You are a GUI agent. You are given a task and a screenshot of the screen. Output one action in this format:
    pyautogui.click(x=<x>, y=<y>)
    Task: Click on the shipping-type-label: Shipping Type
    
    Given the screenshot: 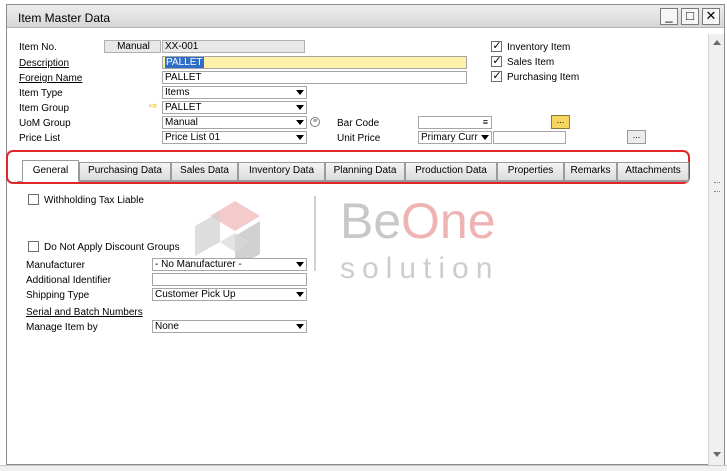 What is the action you would take?
    pyautogui.click(x=58, y=295)
    